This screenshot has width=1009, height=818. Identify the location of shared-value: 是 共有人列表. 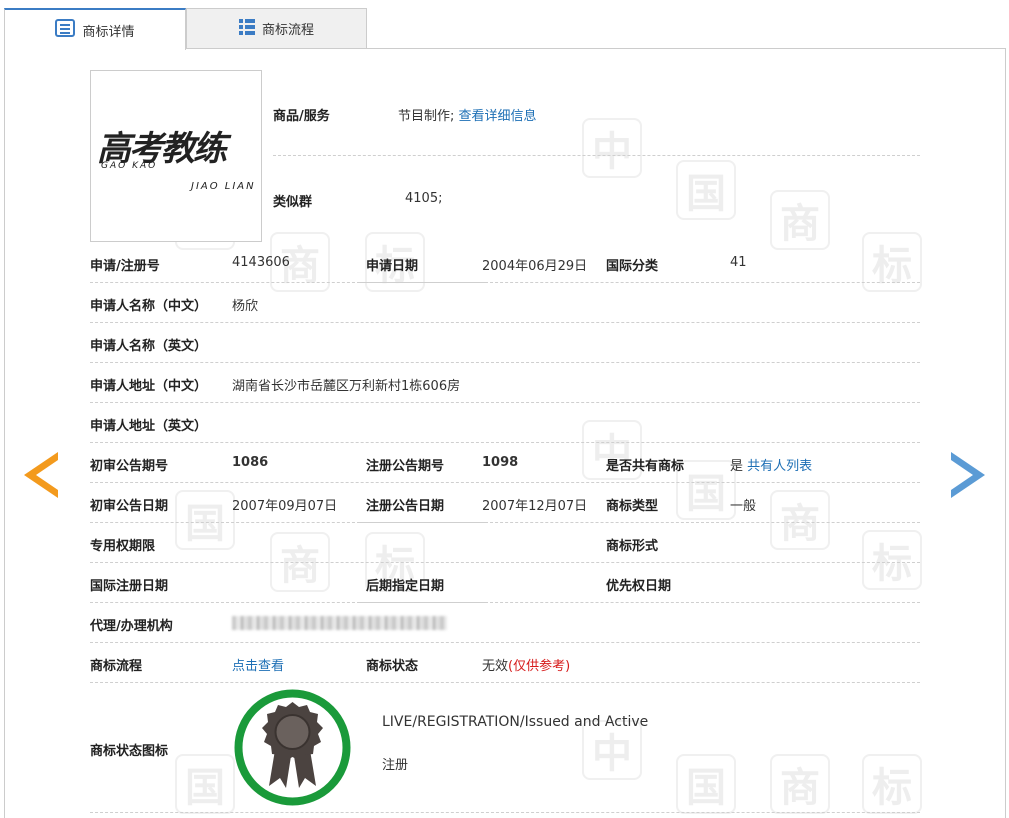
(771, 464).